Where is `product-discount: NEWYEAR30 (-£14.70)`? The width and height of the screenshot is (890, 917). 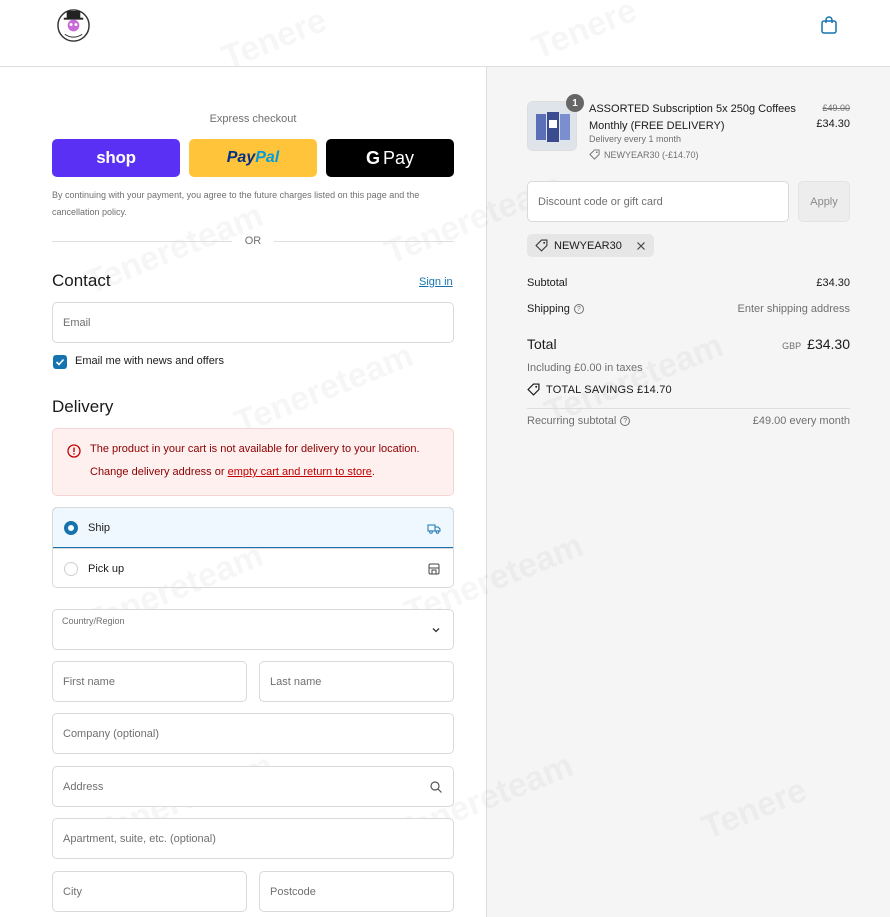
product-discount: NEWYEAR30 (-£14.70) is located at coordinates (644, 154).